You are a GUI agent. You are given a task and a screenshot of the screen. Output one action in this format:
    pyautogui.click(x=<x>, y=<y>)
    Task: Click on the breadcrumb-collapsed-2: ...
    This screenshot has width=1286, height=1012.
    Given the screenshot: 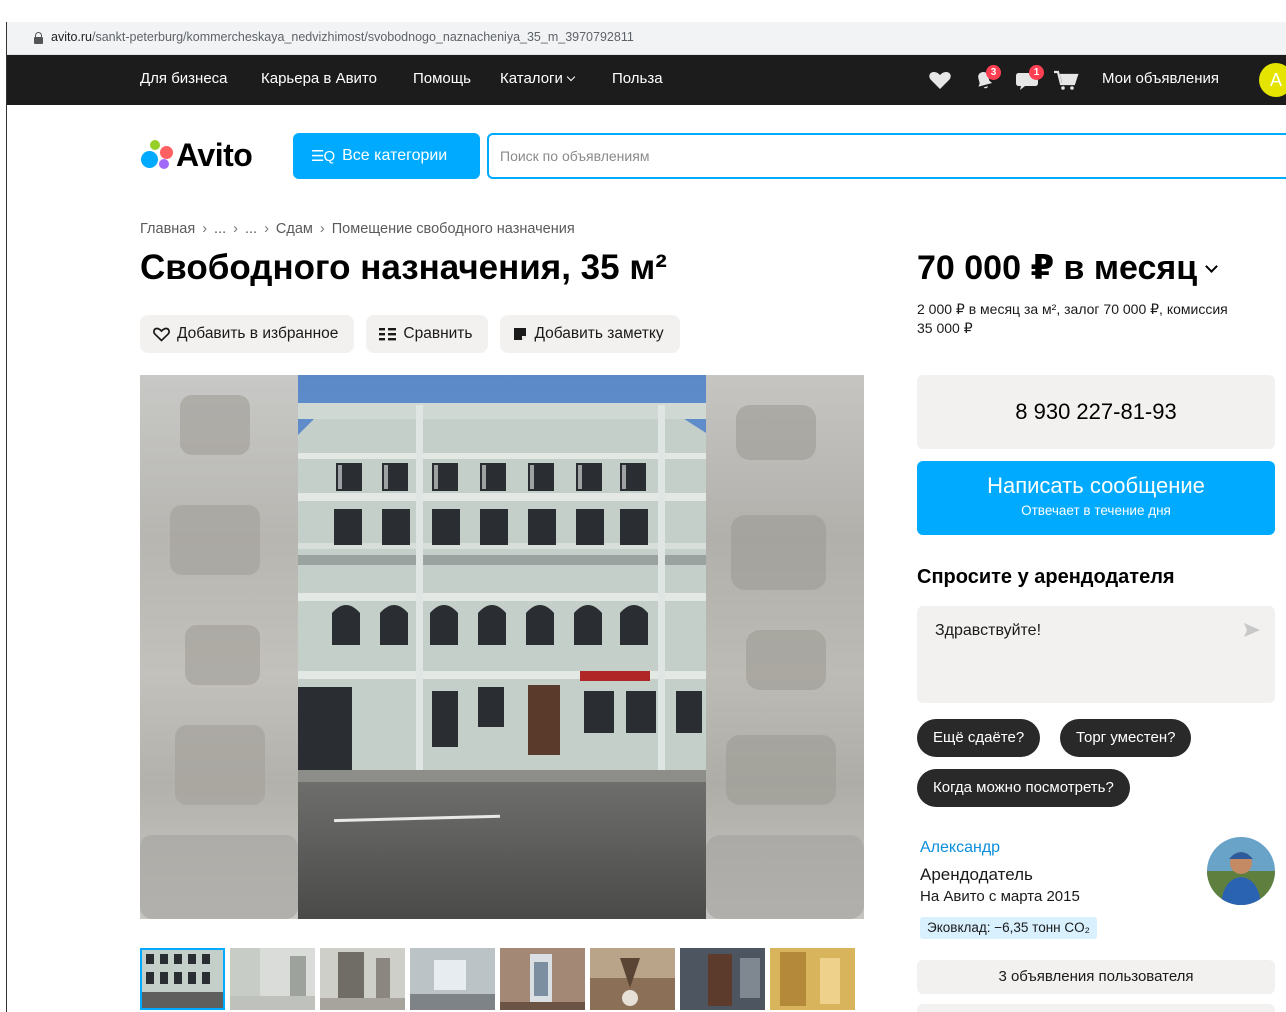 What is the action you would take?
    pyautogui.click(x=251, y=229)
    